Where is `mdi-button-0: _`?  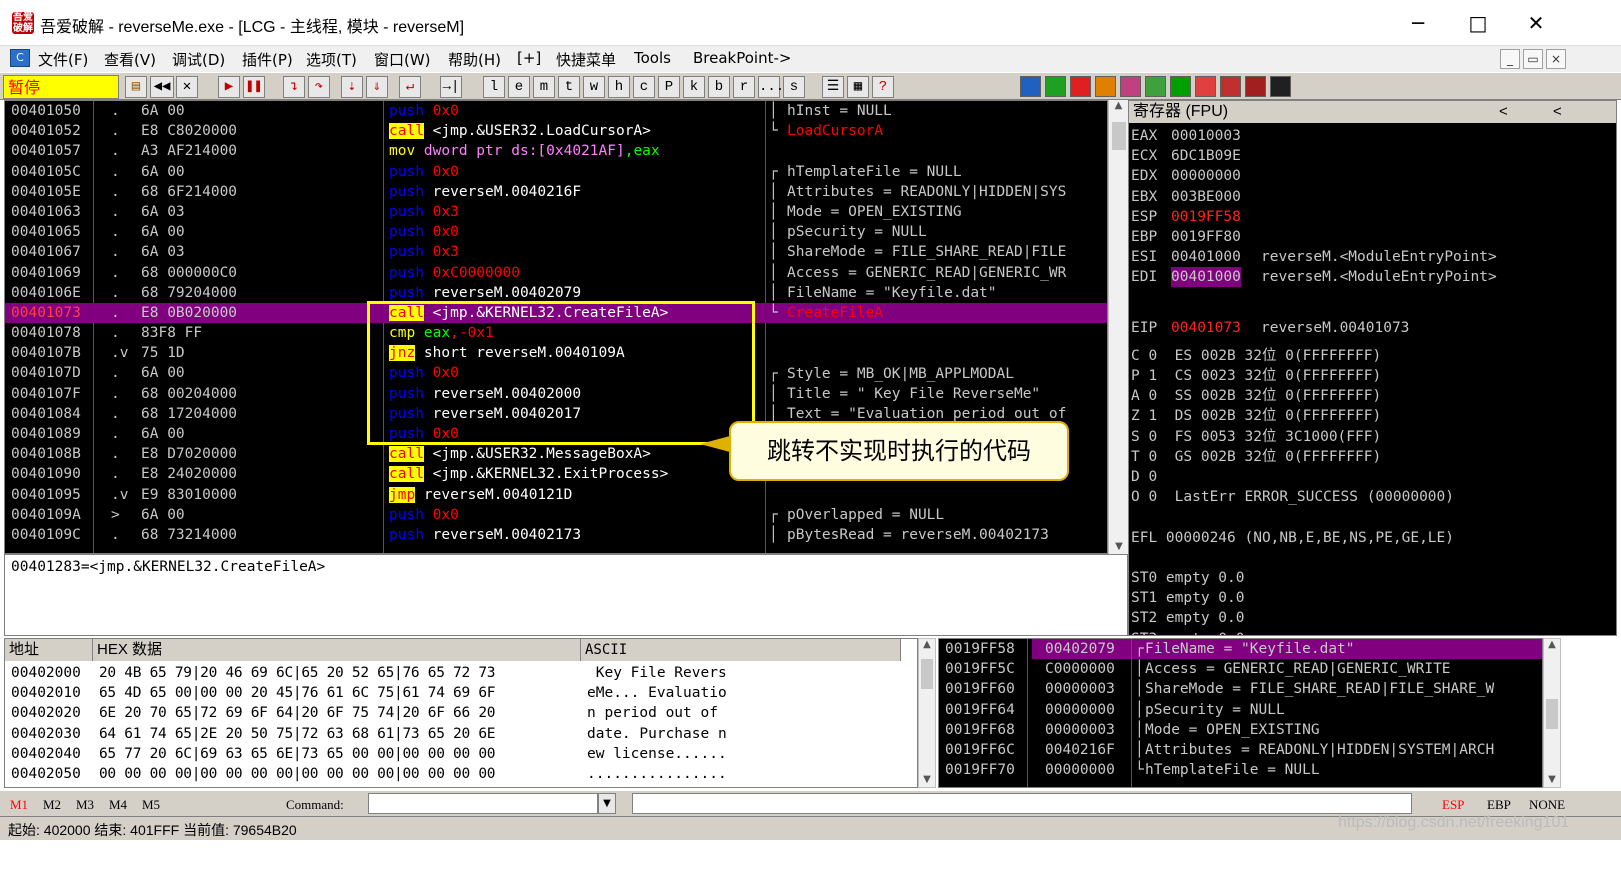
mdi-button-0: _ is located at coordinates (1510, 59).